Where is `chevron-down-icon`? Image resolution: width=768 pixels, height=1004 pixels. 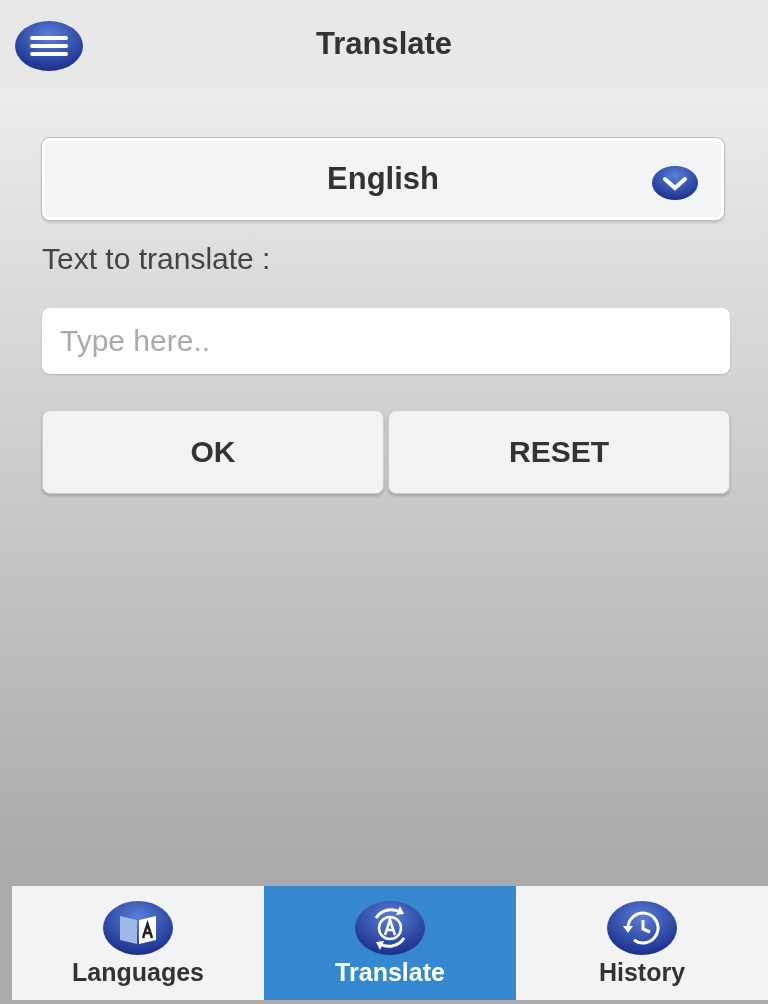 chevron-down-icon is located at coordinates (675, 183).